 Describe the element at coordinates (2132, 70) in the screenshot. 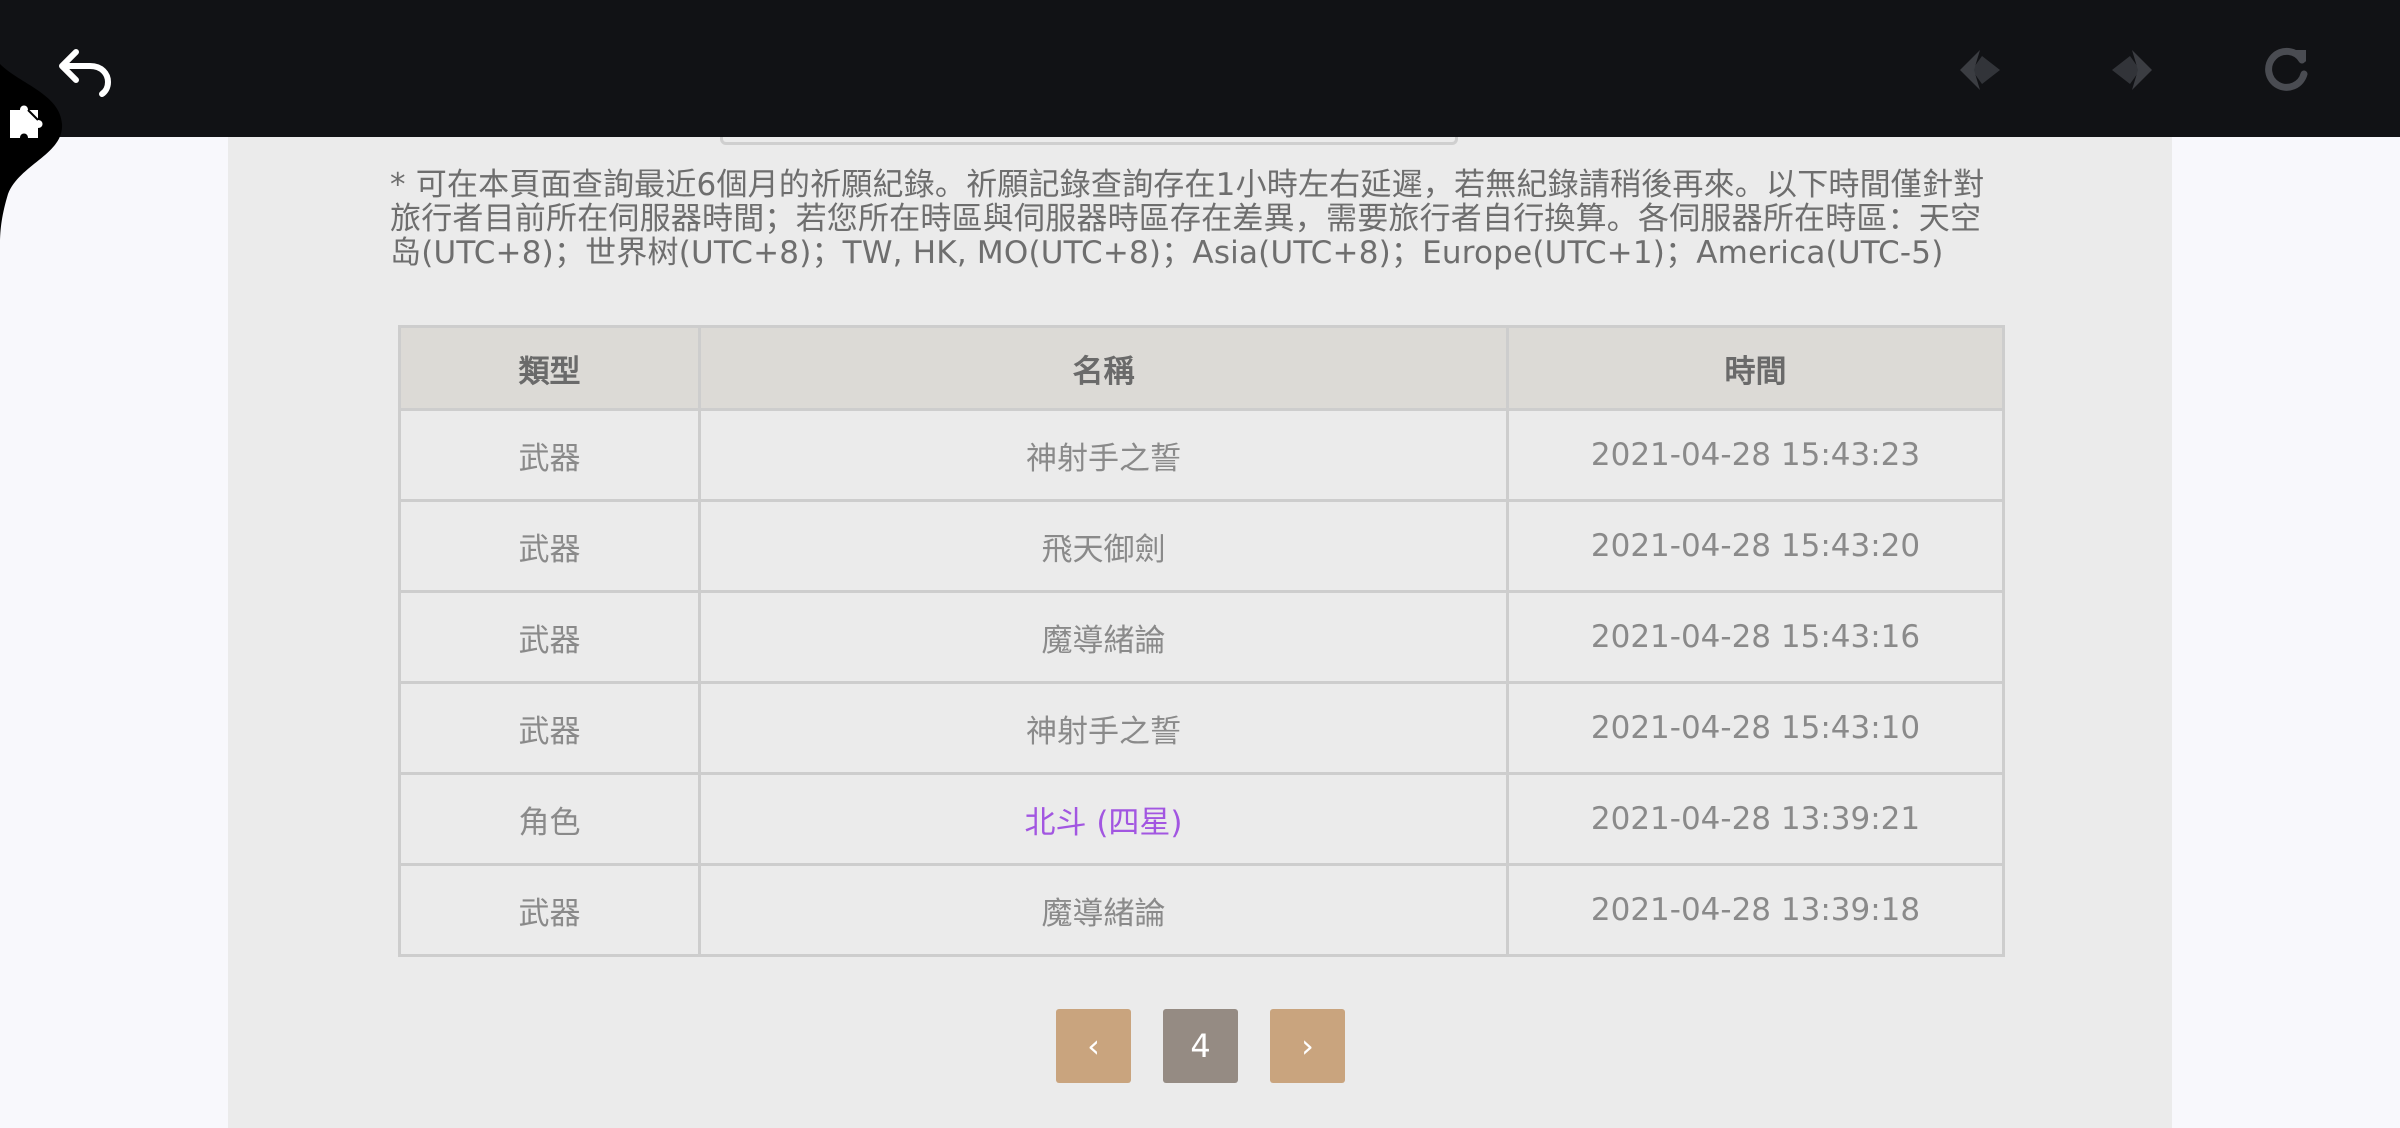

I see `diamond-right-icon` at that location.